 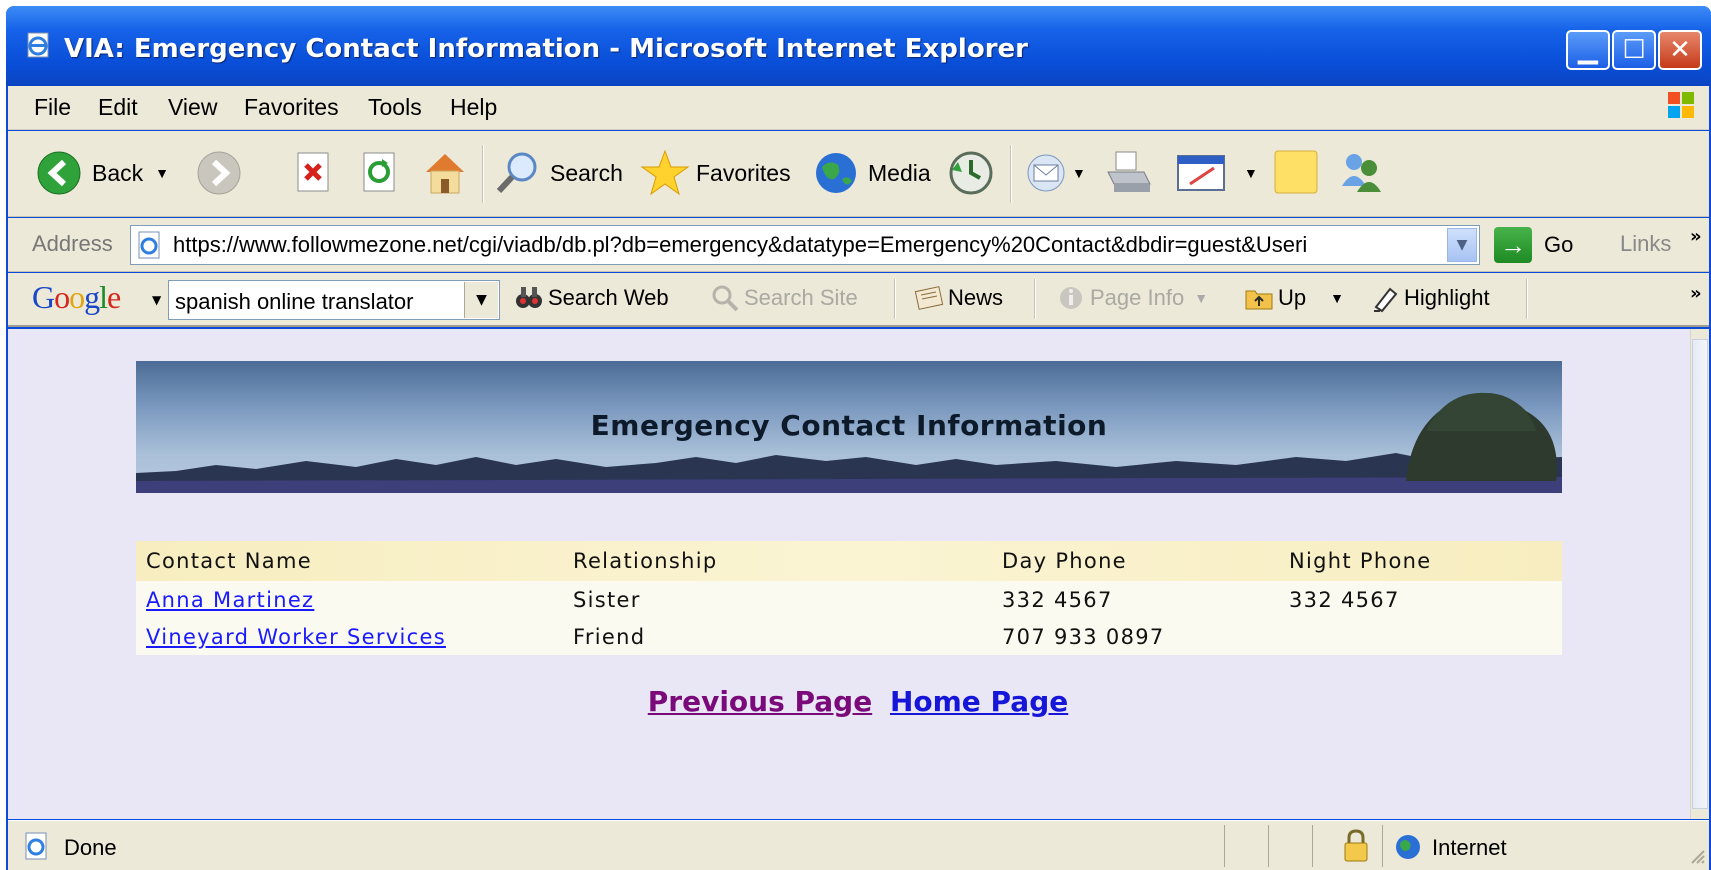 I want to click on news-icon, so click(x=929, y=298).